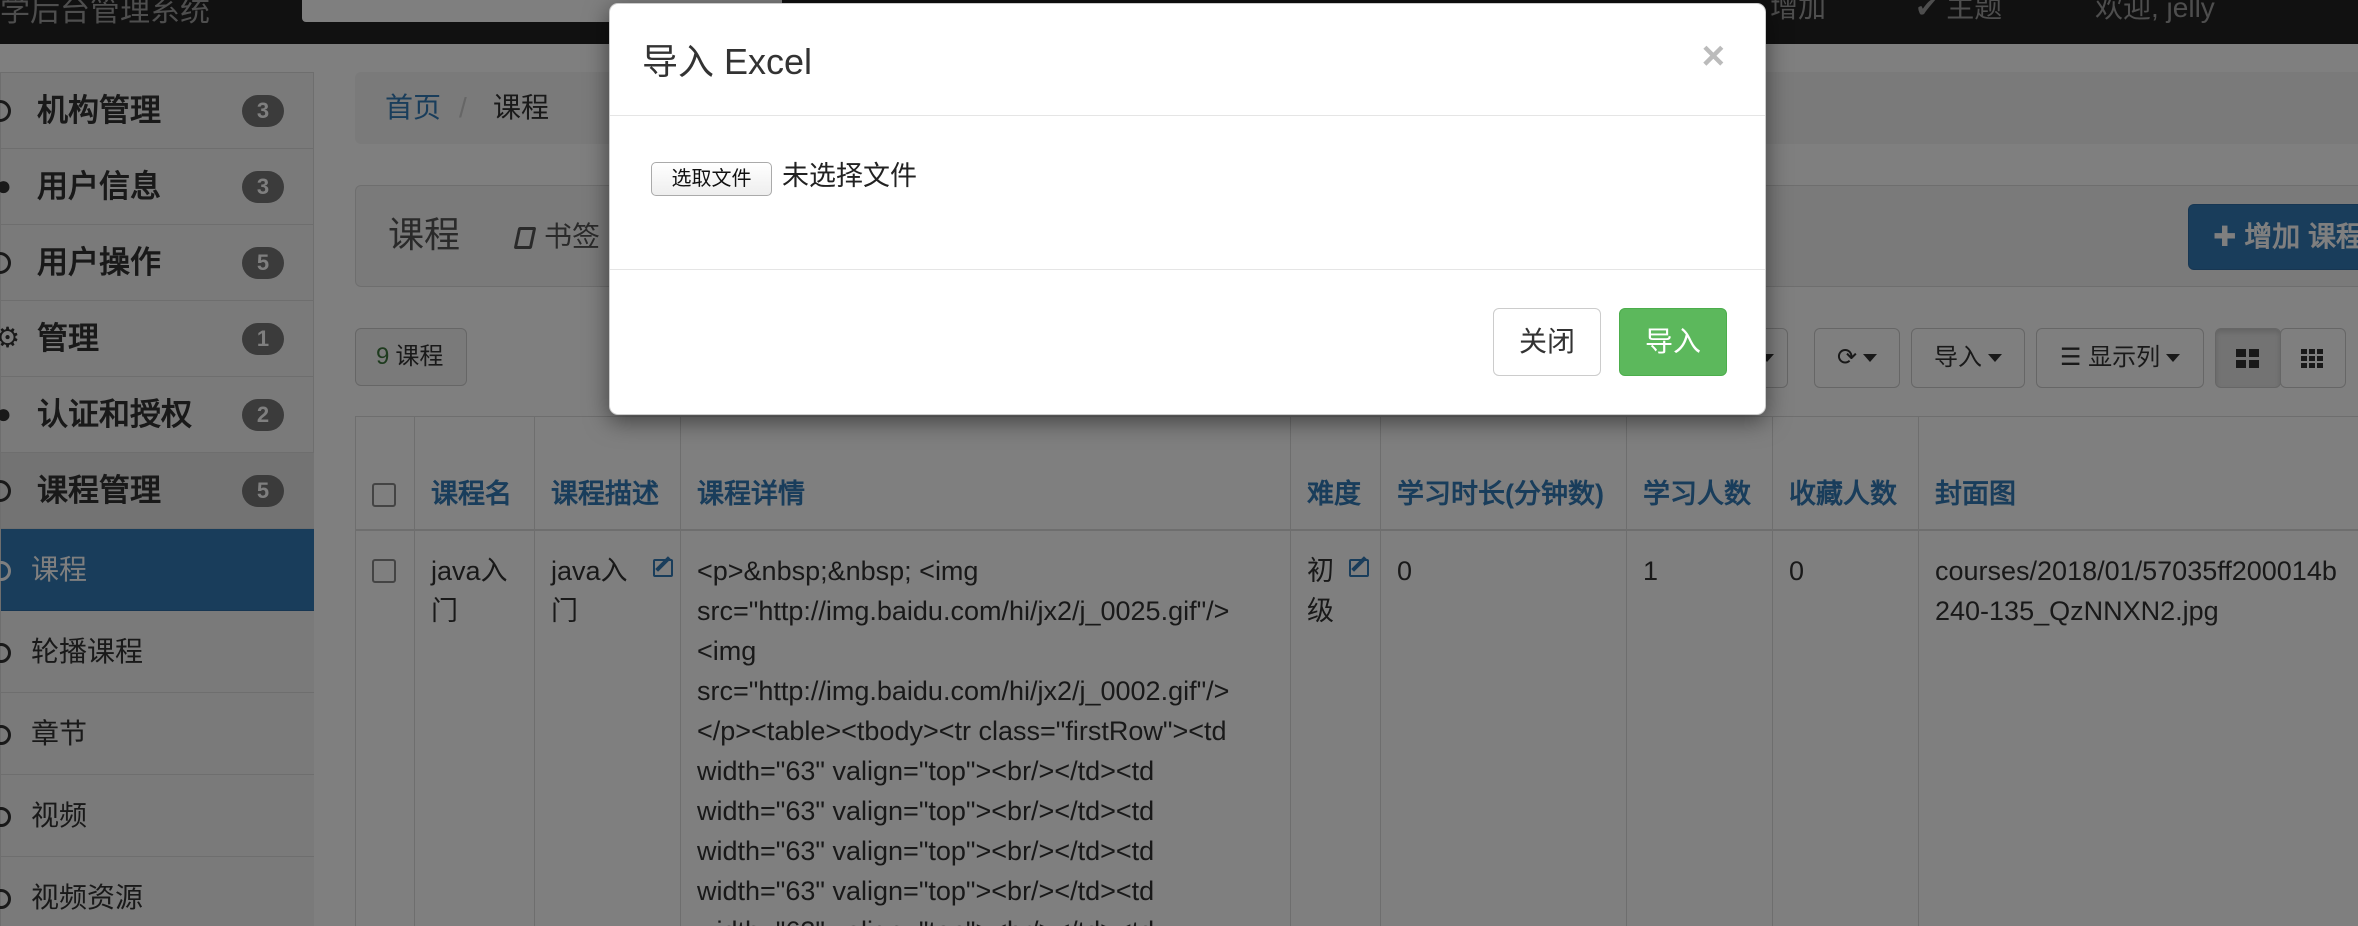 The height and width of the screenshot is (926, 2358). I want to click on import-button: 导入, so click(1673, 342).